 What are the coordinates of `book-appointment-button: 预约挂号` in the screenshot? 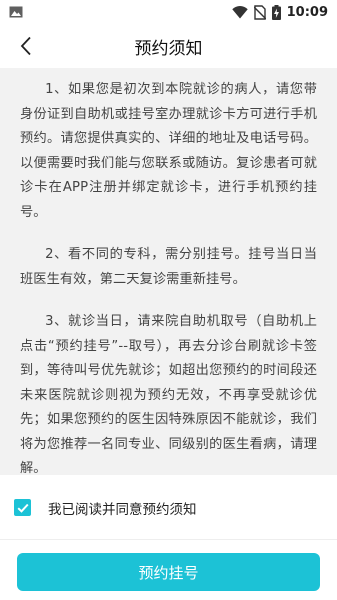 It's located at (168, 572).